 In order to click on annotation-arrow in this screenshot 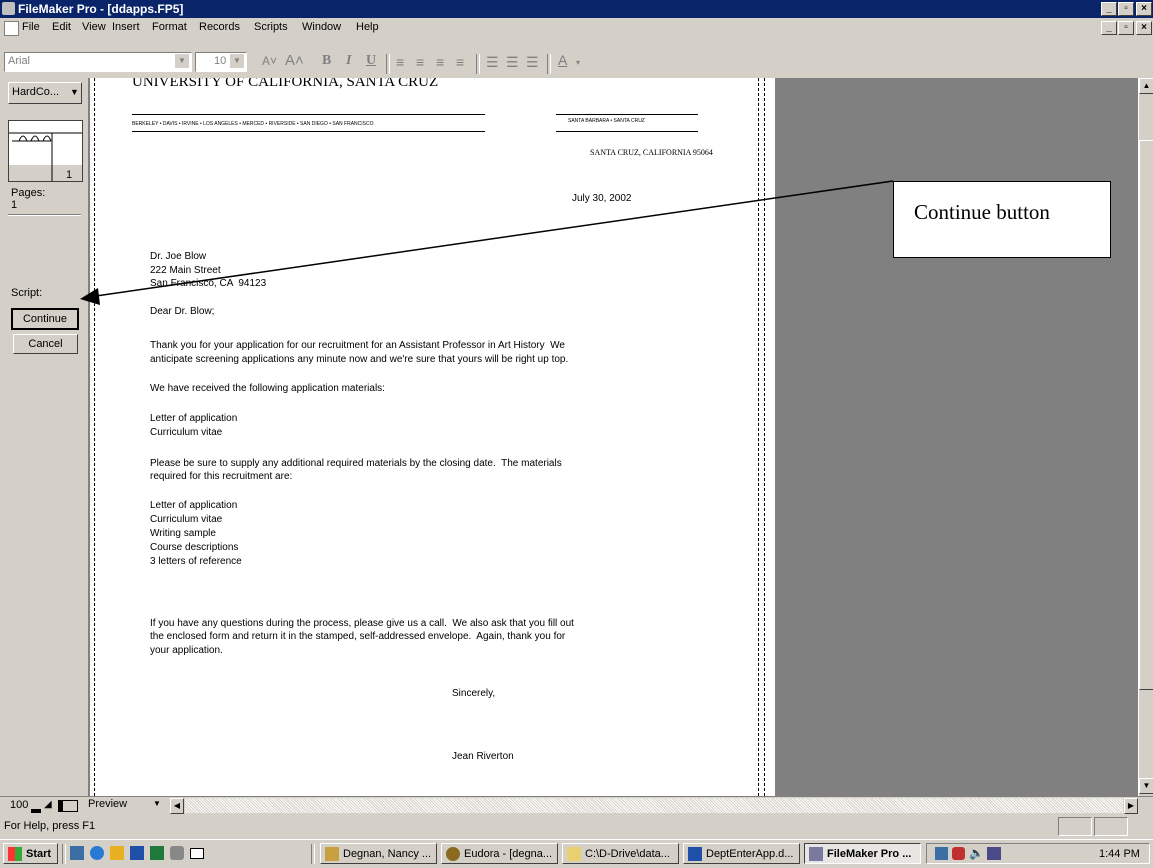, I will do `click(487, 242)`.